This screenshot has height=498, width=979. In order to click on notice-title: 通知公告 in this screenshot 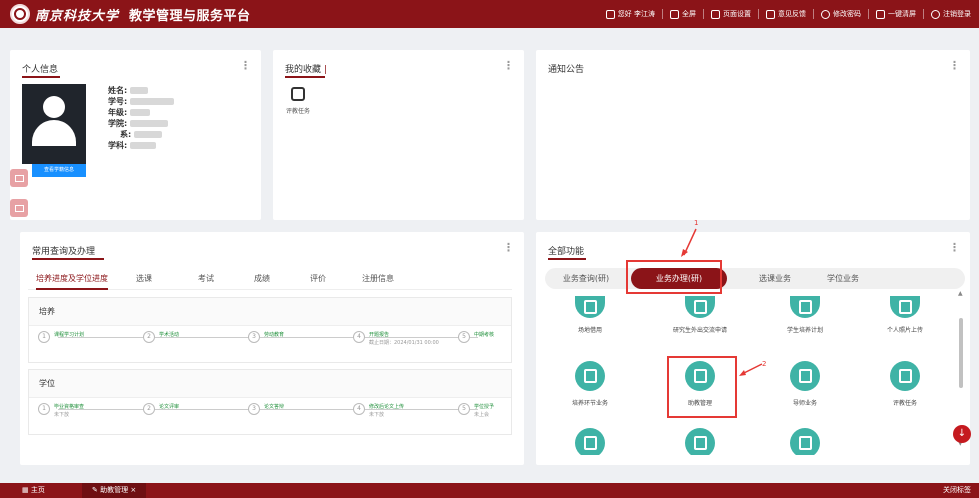, I will do `click(566, 70)`.